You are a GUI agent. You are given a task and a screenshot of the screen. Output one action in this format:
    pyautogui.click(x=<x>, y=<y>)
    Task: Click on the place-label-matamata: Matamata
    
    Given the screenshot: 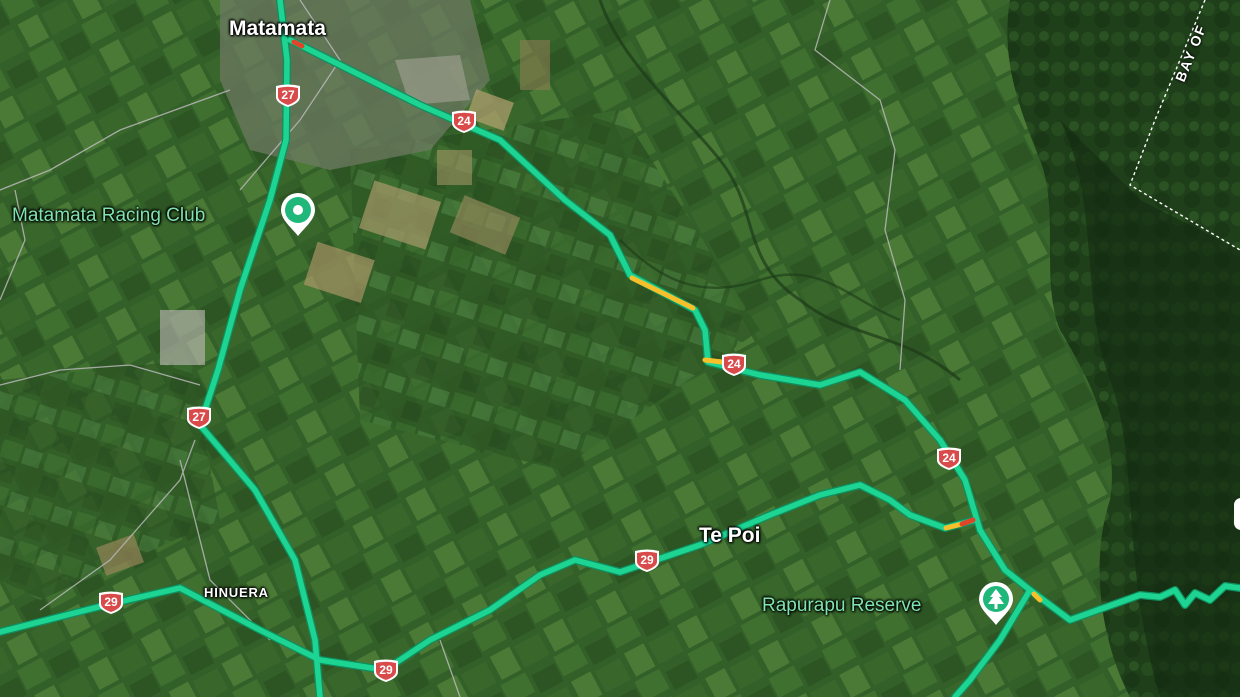 What is the action you would take?
    pyautogui.click(x=277, y=29)
    